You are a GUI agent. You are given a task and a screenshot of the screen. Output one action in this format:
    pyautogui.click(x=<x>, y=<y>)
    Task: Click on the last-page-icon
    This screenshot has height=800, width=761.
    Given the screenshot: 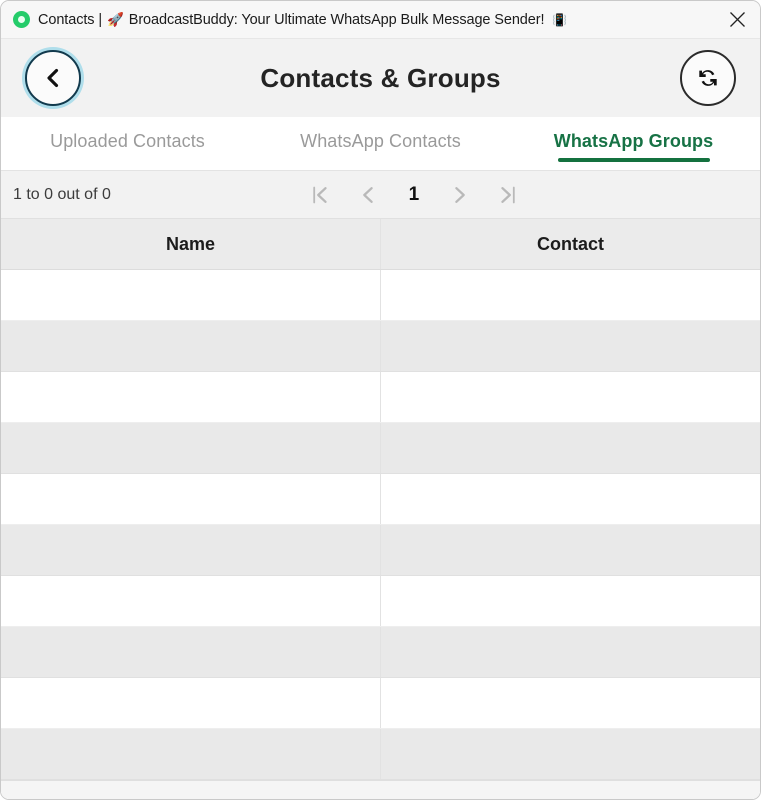 What is the action you would take?
    pyautogui.click(x=508, y=194)
    